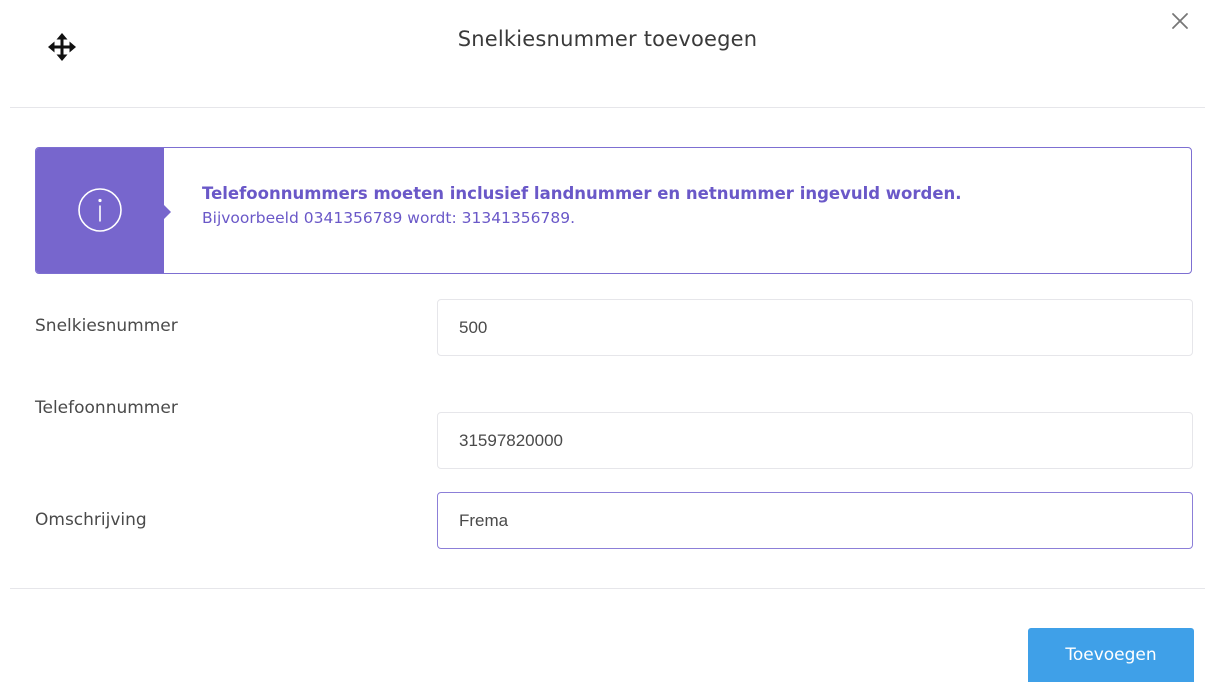 This screenshot has width=1215, height=682. Describe the element at coordinates (1180, 21) in the screenshot. I see `close-icon` at that location.